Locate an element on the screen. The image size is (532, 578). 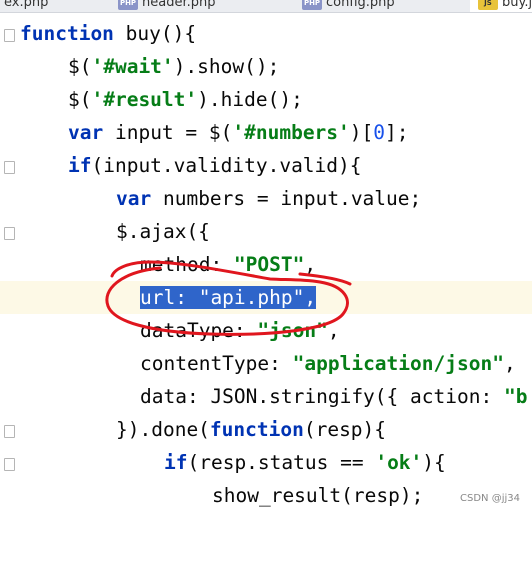
code-line: method: "POST", is located at coordinates (228, 264).